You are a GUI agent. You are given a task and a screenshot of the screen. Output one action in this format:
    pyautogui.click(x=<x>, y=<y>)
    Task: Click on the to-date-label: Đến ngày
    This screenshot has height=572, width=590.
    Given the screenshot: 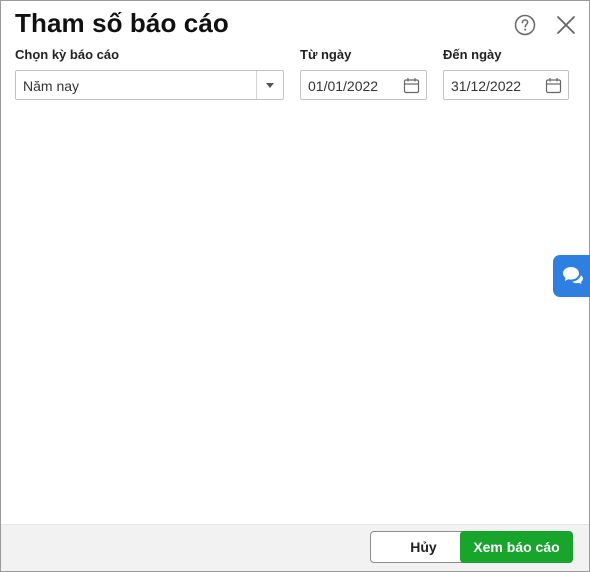 What is the action you would take?
    pyautogui.click(x=472, y=54)
    